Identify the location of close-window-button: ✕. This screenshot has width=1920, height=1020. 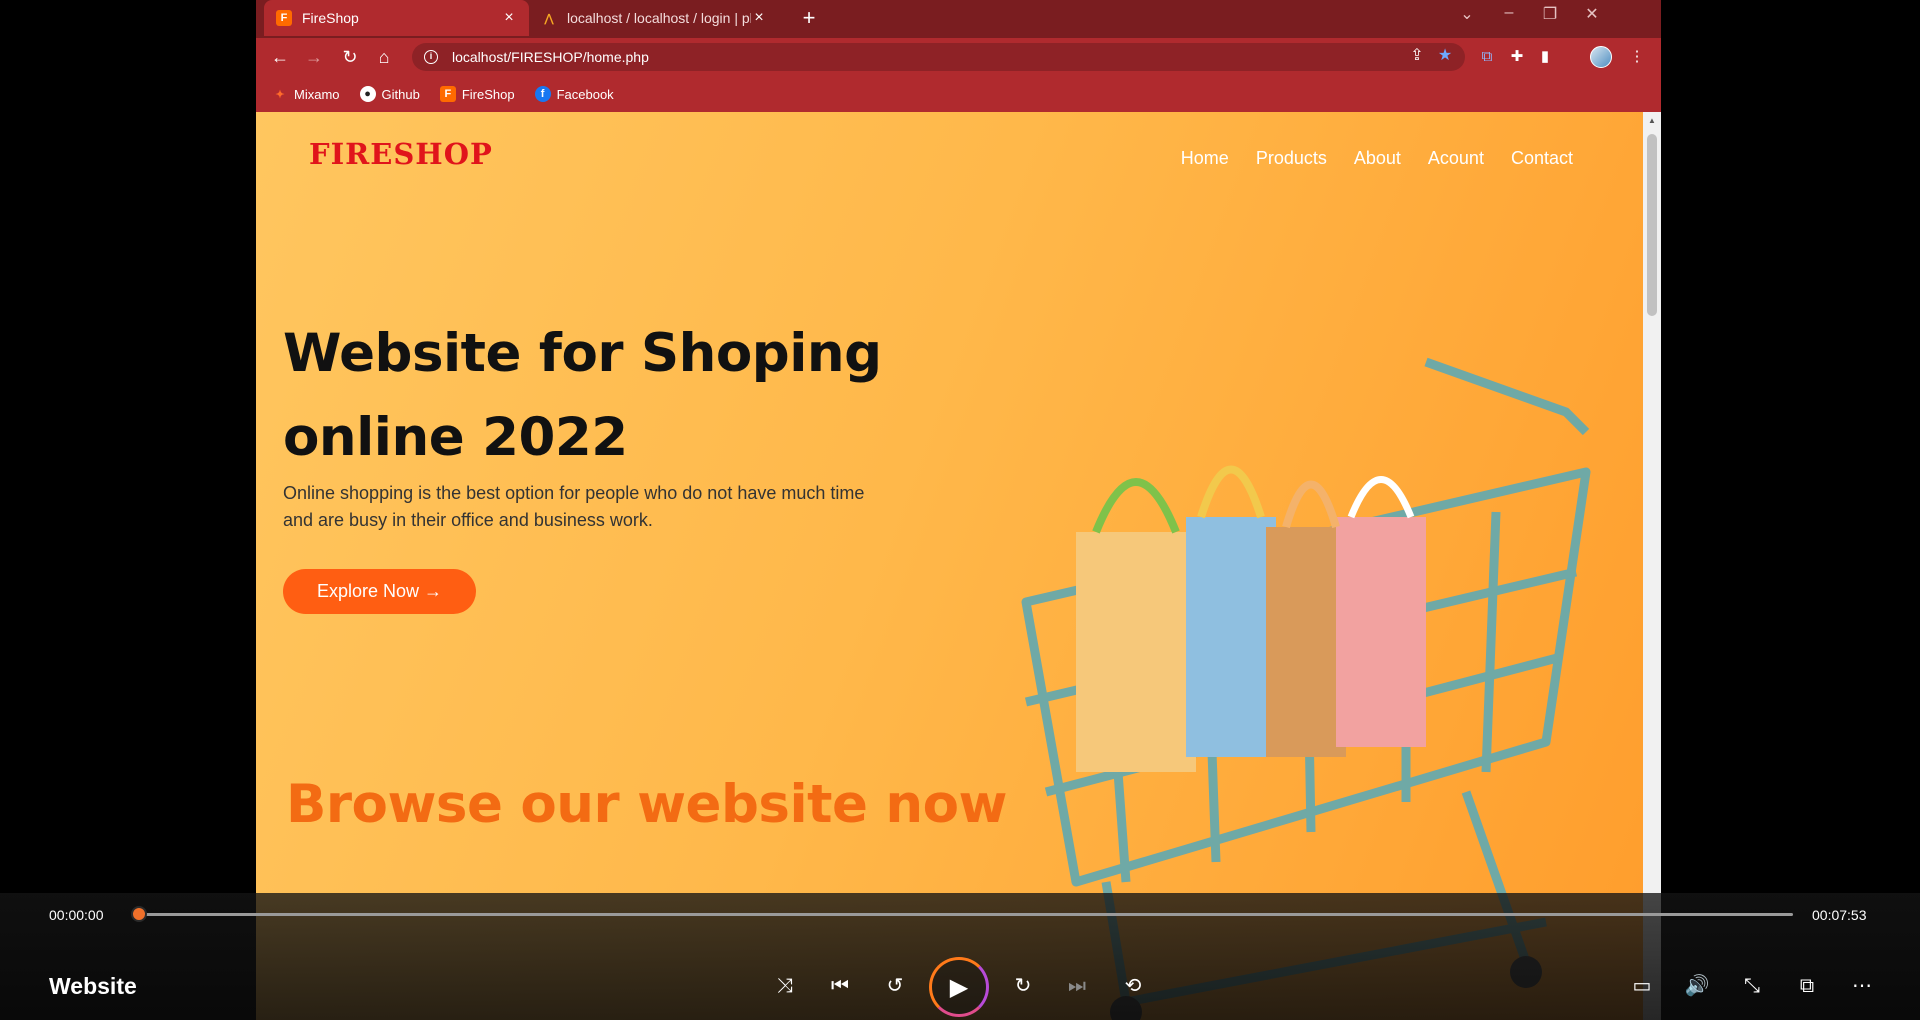
(1592, 14).